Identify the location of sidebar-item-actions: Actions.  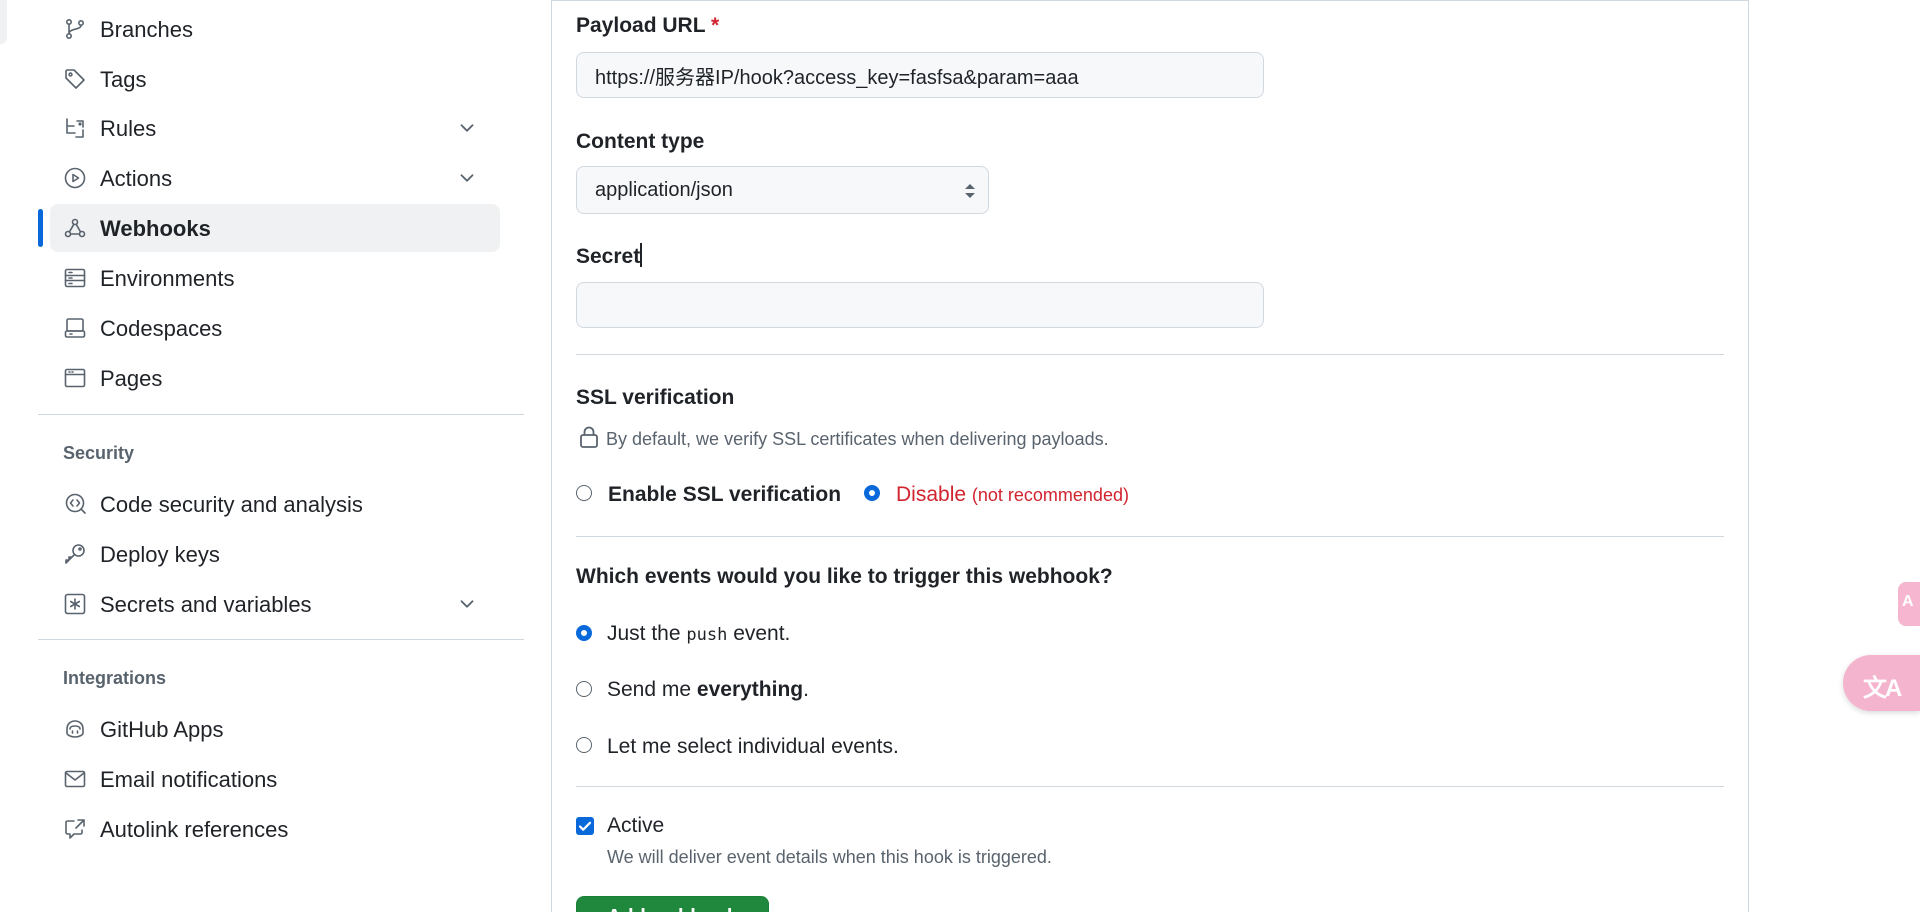
(275, 178).